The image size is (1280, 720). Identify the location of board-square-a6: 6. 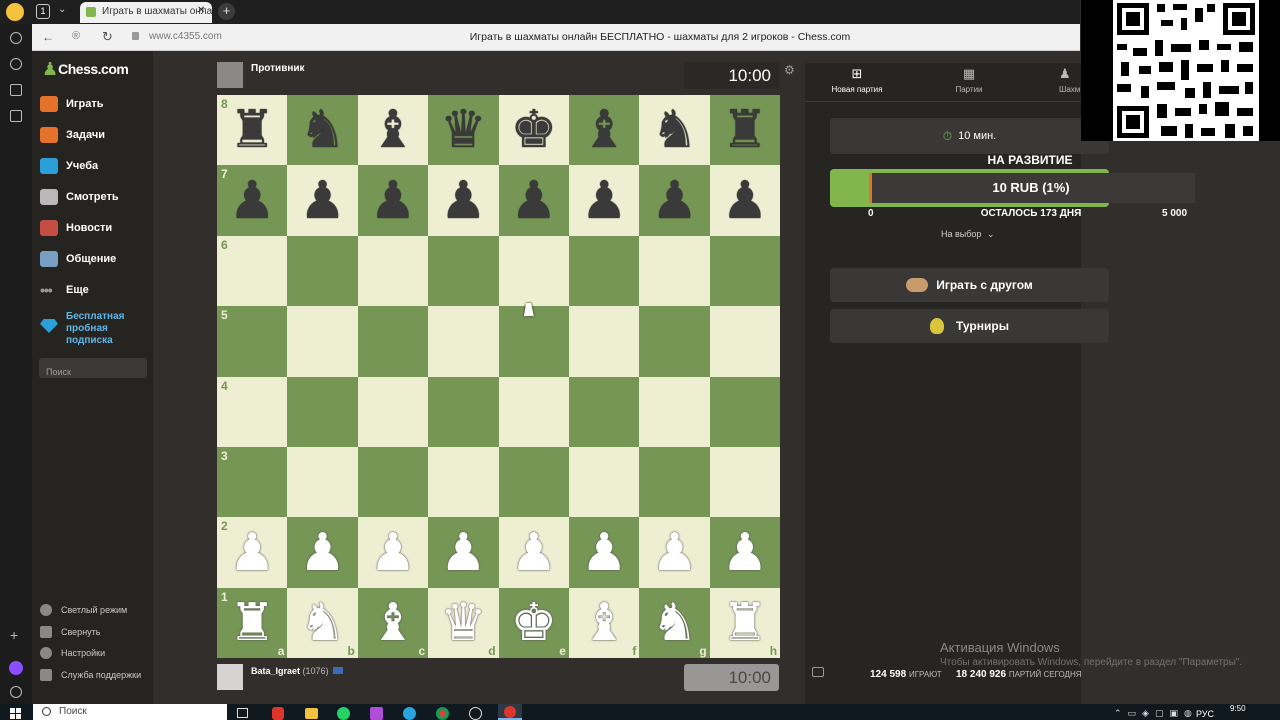
(252, 271).